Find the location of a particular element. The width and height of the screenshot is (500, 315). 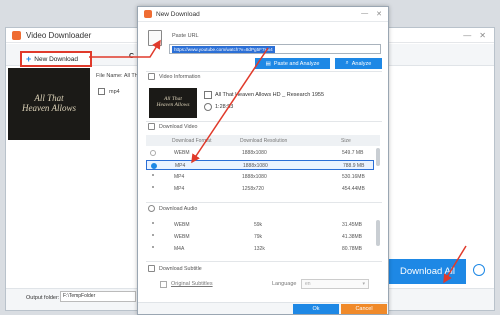

paste-icon: ▤ is located at coordinates (268, 63).